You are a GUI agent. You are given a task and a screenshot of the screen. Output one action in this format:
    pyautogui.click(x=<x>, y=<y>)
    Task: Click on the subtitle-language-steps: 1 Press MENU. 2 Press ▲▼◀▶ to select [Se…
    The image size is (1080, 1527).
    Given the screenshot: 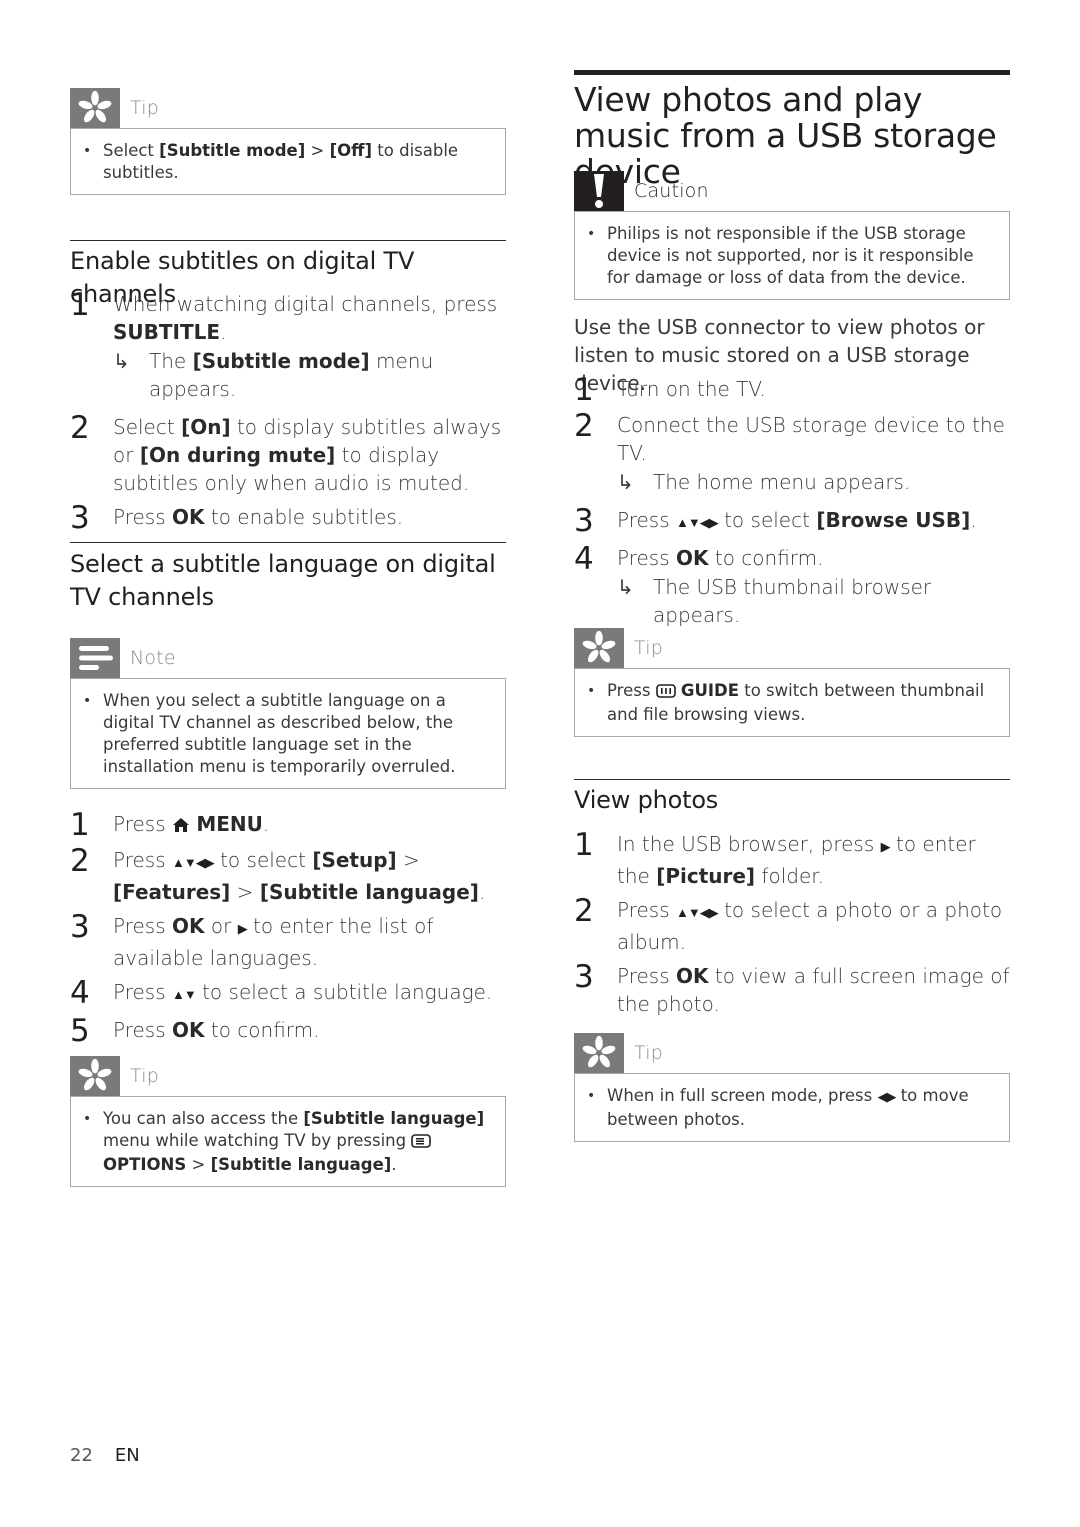 What is the action you would take?
    pyautogui.click(x=288, y=931)
    